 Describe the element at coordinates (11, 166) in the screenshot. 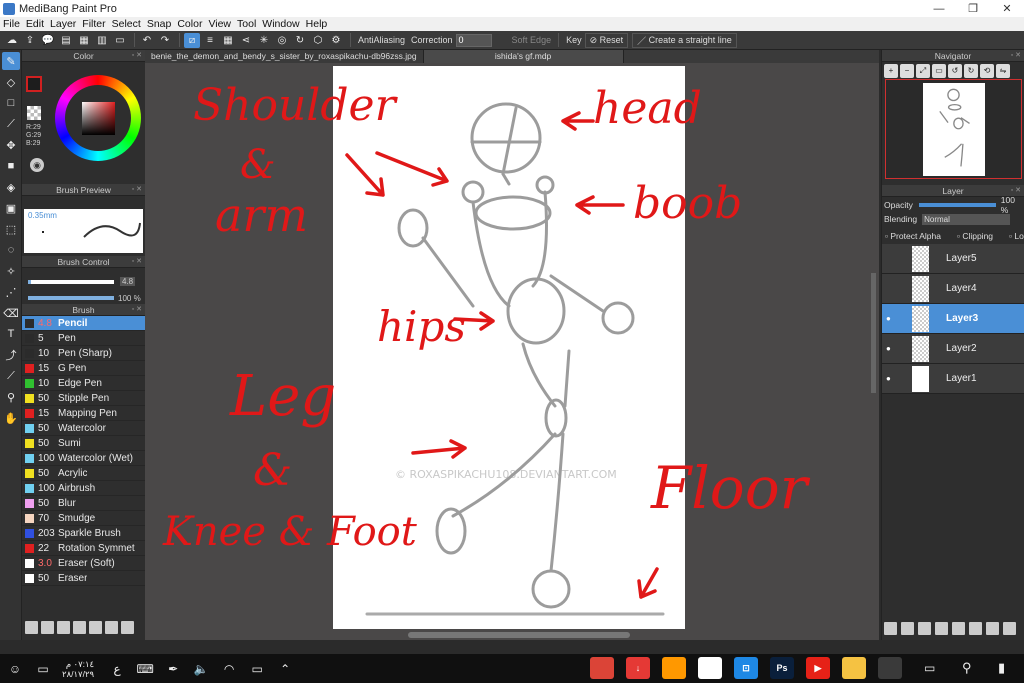

I see `fill-rect-tool-icon: ■` at that location.